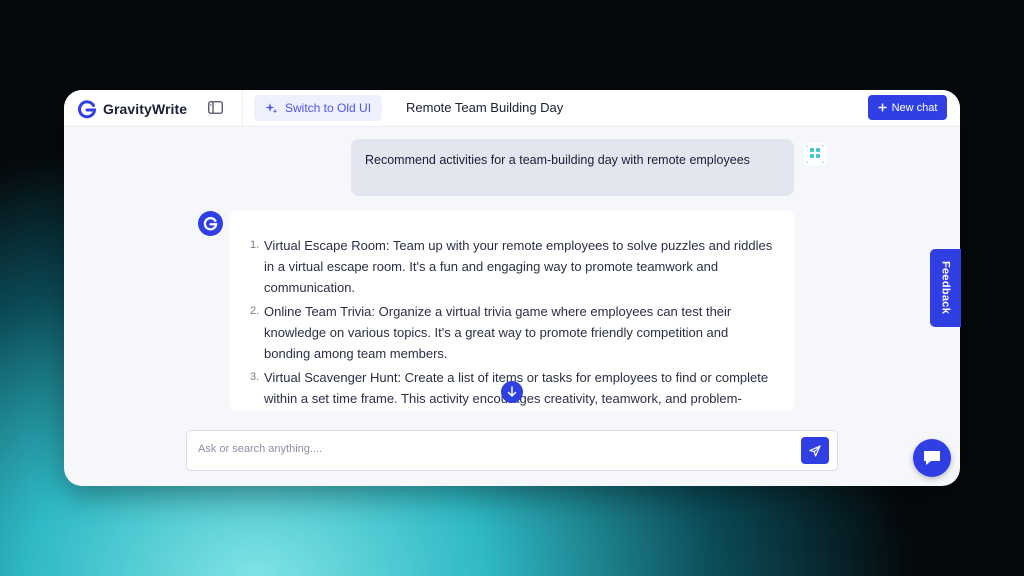 The width and height of the screenshot is (1024, 576). I want to click on sparkle-icon, so click(271, 107).